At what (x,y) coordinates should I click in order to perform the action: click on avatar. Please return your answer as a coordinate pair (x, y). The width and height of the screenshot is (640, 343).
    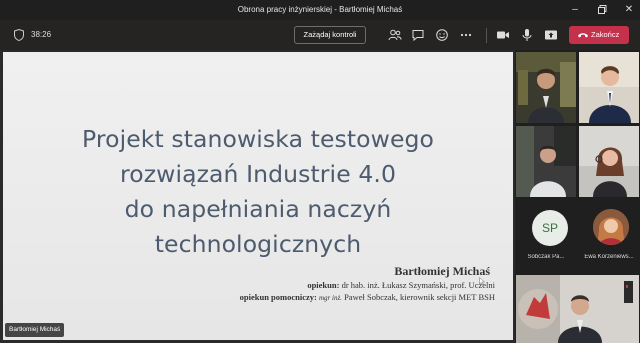
    Looking at the image, I should click on (611, 227).